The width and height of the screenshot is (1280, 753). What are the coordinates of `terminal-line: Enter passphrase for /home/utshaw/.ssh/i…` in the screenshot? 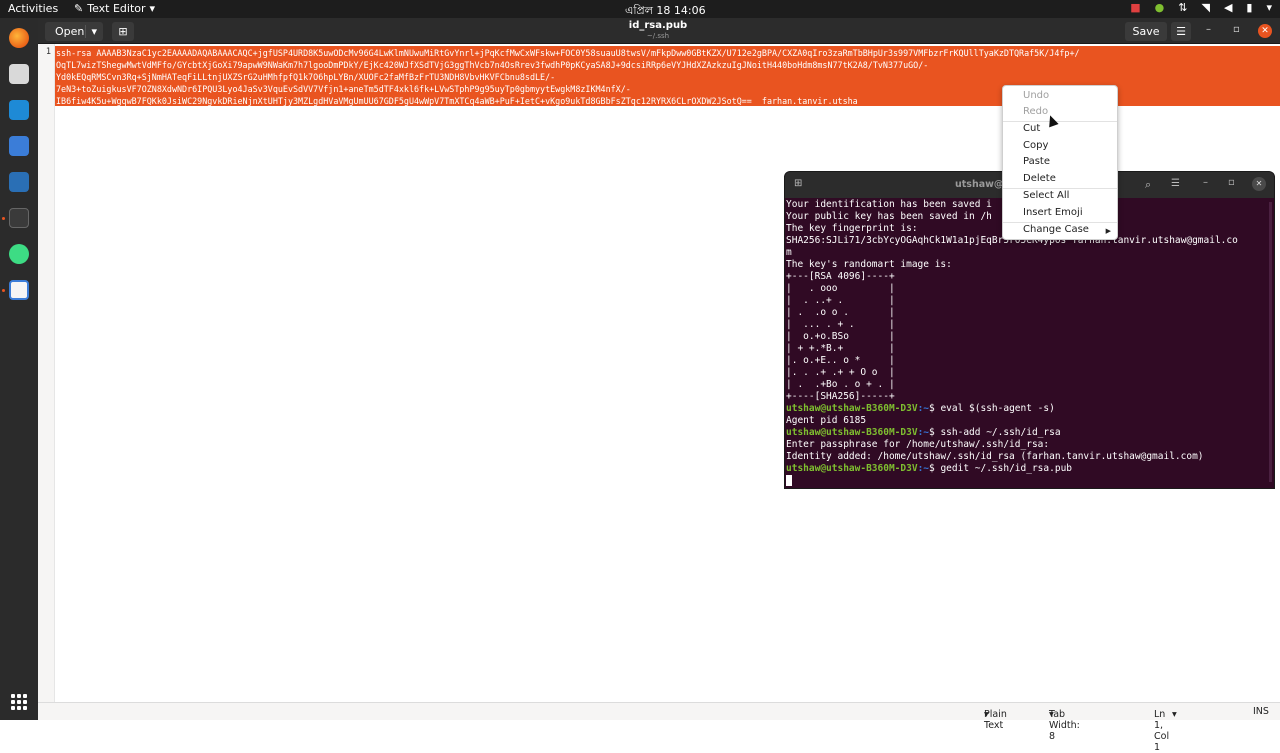 It's located at (918, 444).